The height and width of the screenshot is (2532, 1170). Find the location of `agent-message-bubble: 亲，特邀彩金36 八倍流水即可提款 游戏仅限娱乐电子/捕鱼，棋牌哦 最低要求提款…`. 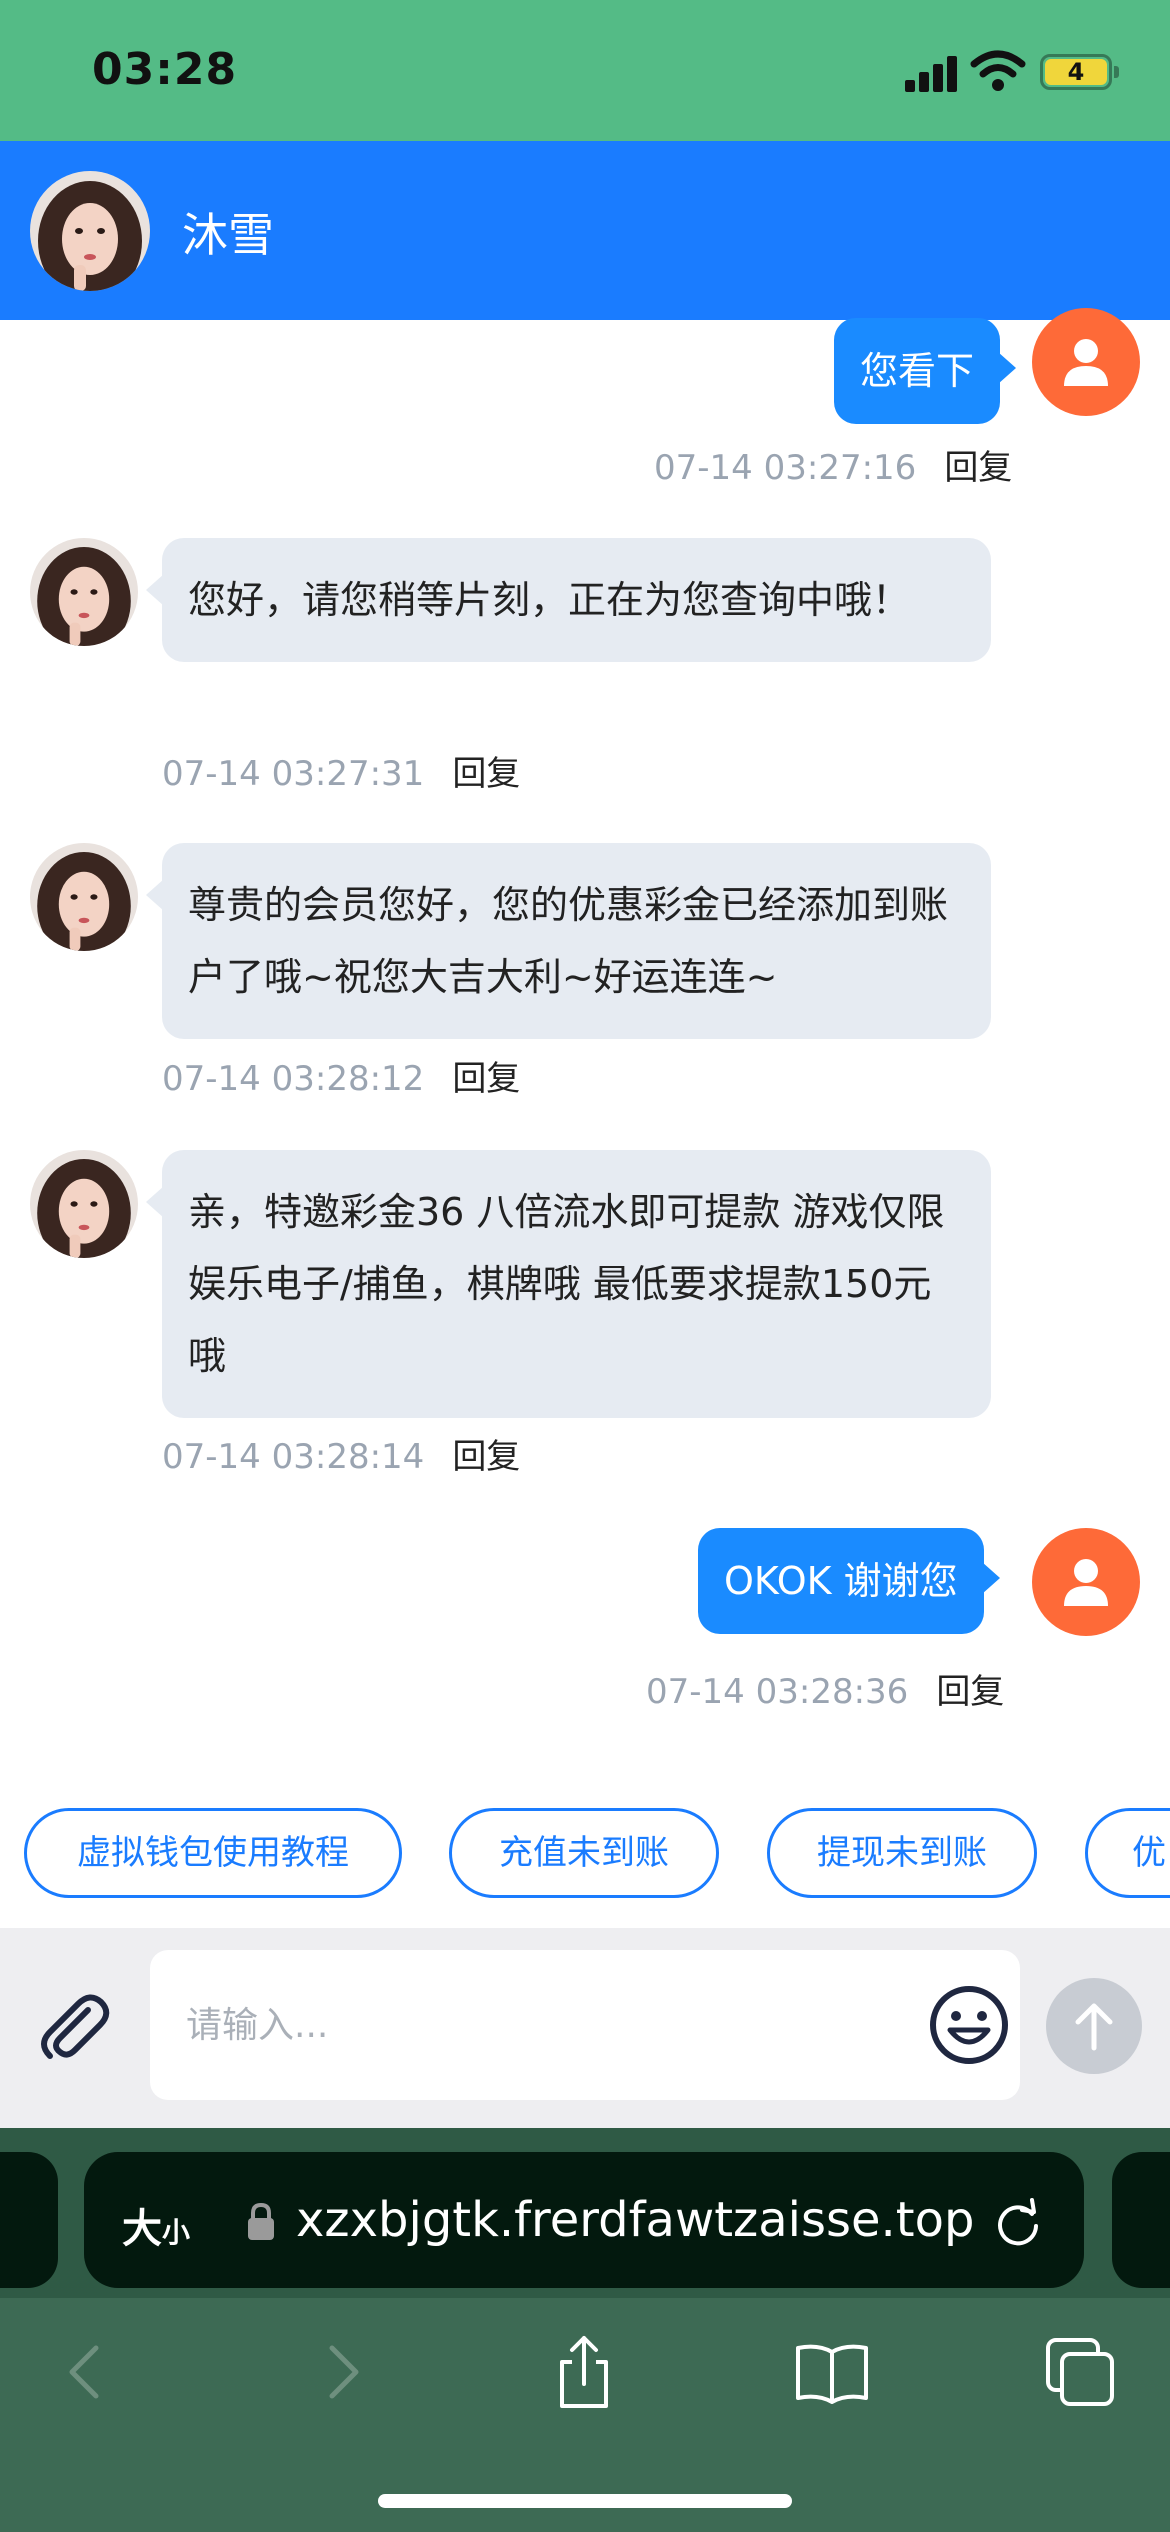

agent-message-bubble: 亲，特邀彩金36 八倍流水即可提款 游戏仅限娱乐电子/捕鱼，棋牌哦 最低要求提款… is located at coordinates (568, 1284).